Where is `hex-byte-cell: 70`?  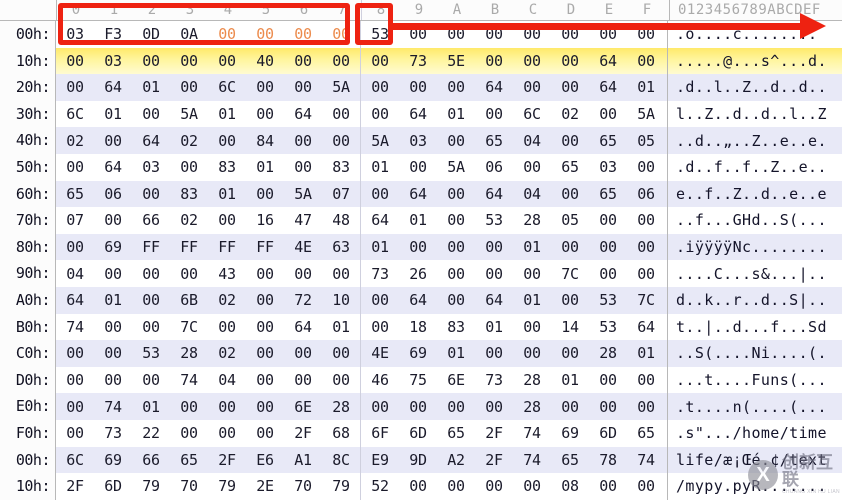
hex-byte-cell: 70 is located at coordinates (189, 486).